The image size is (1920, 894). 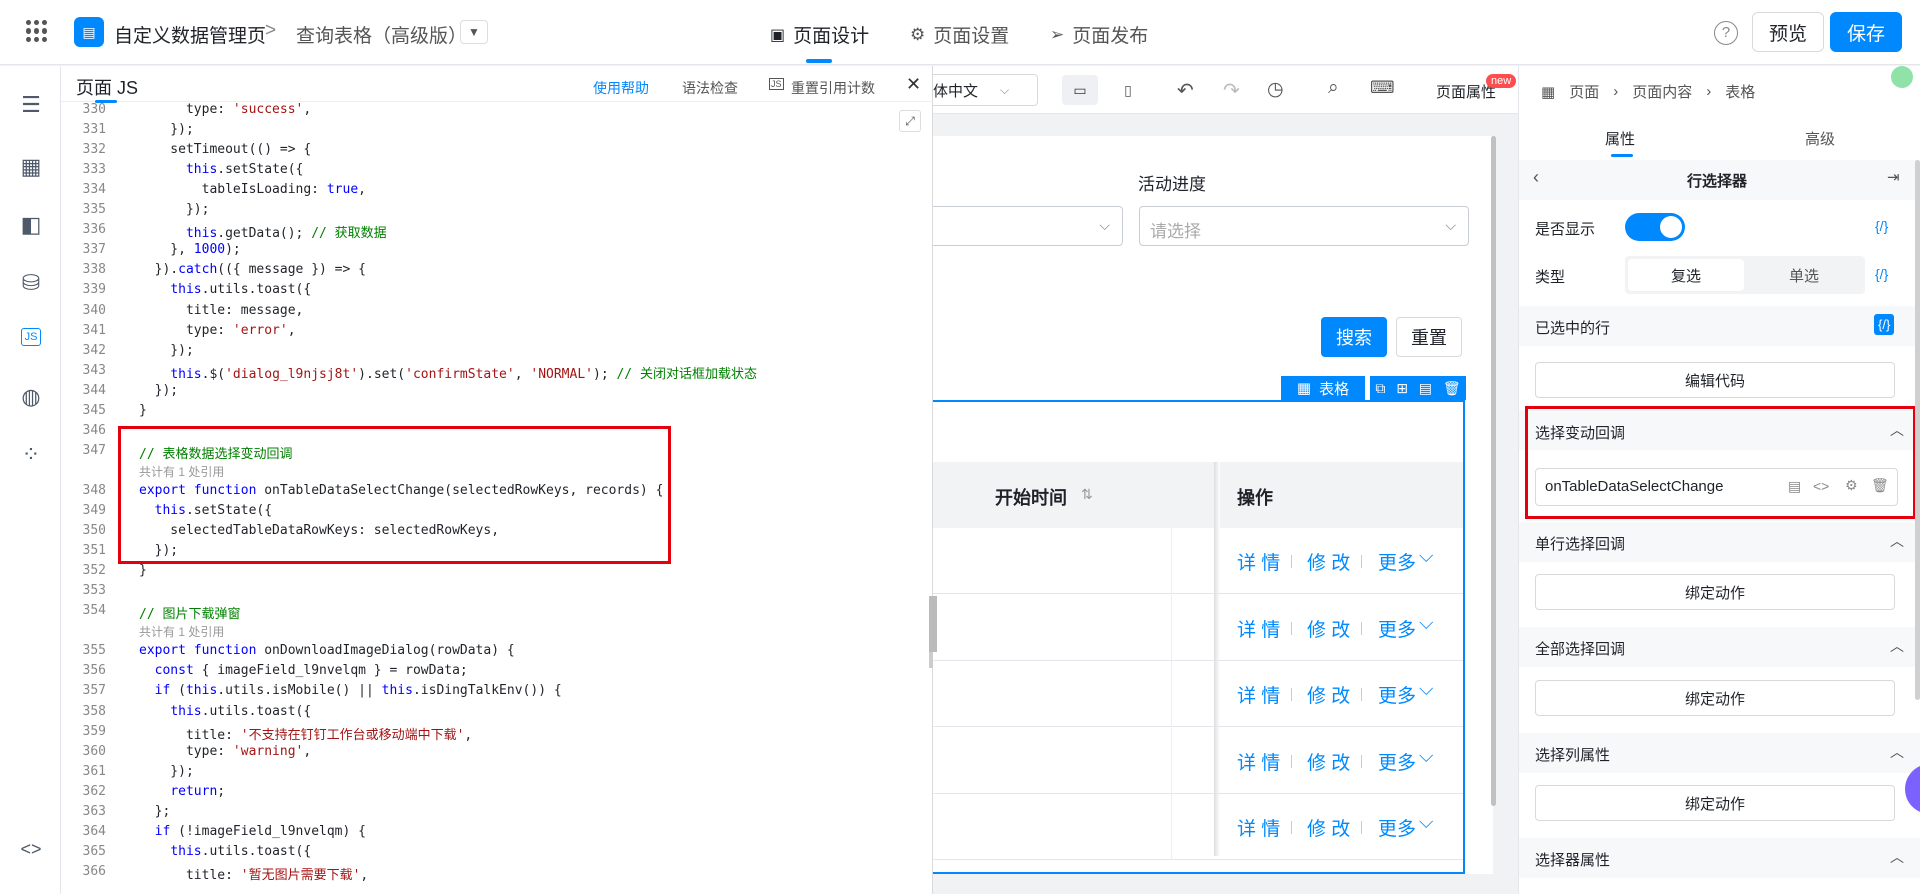 What do you see at coordinates (497, 232) in the screenshot?
I see `code-line: 336 this.getData(); // 获取数据` at bounding box center [497, 232].